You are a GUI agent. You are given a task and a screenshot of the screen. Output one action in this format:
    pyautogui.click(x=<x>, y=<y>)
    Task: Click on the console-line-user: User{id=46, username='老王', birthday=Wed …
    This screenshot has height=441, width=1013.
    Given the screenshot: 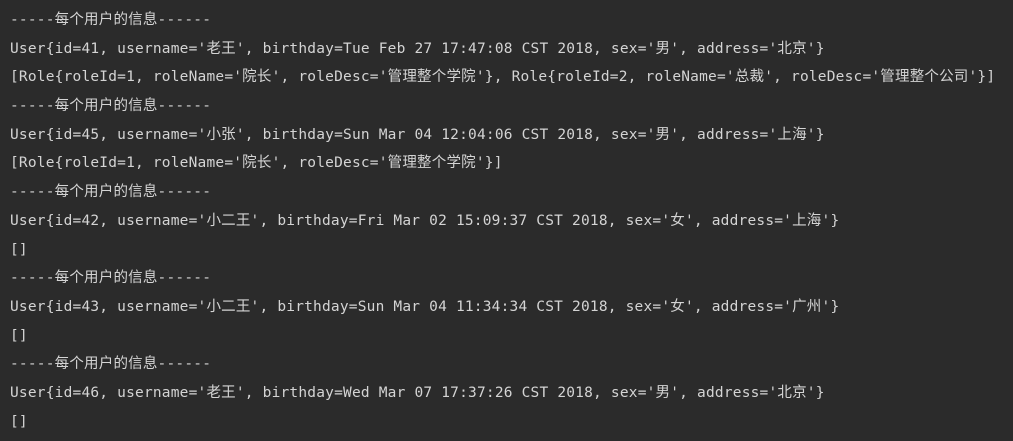 What is the action you would take?
    pyautogui.click(x=417, y=392)
    